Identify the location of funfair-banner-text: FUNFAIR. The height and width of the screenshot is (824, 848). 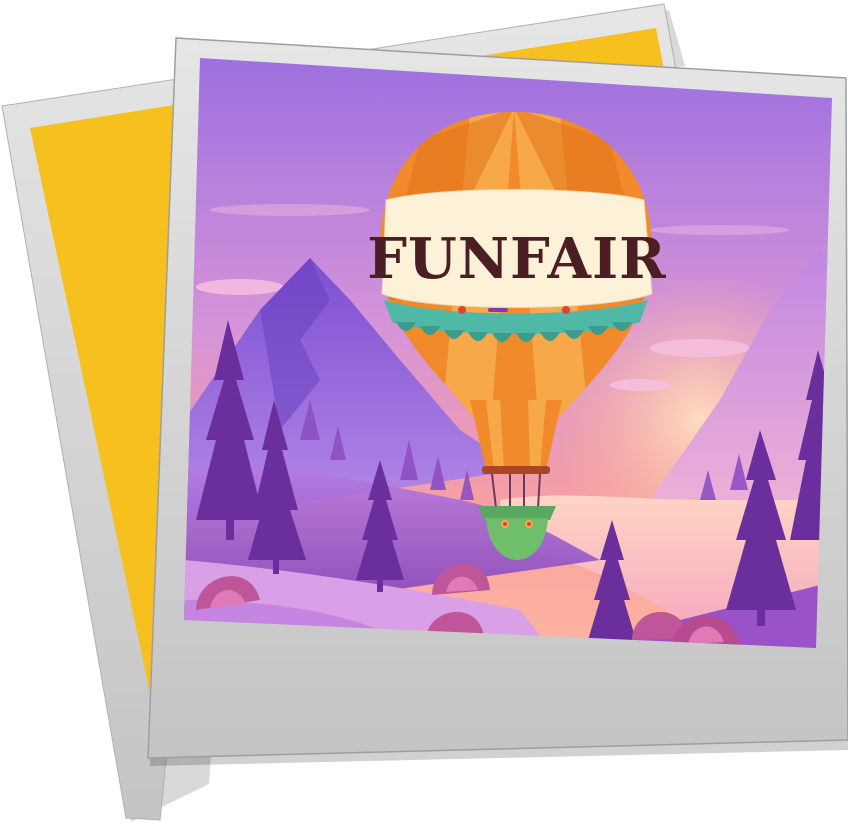
(516, 259).